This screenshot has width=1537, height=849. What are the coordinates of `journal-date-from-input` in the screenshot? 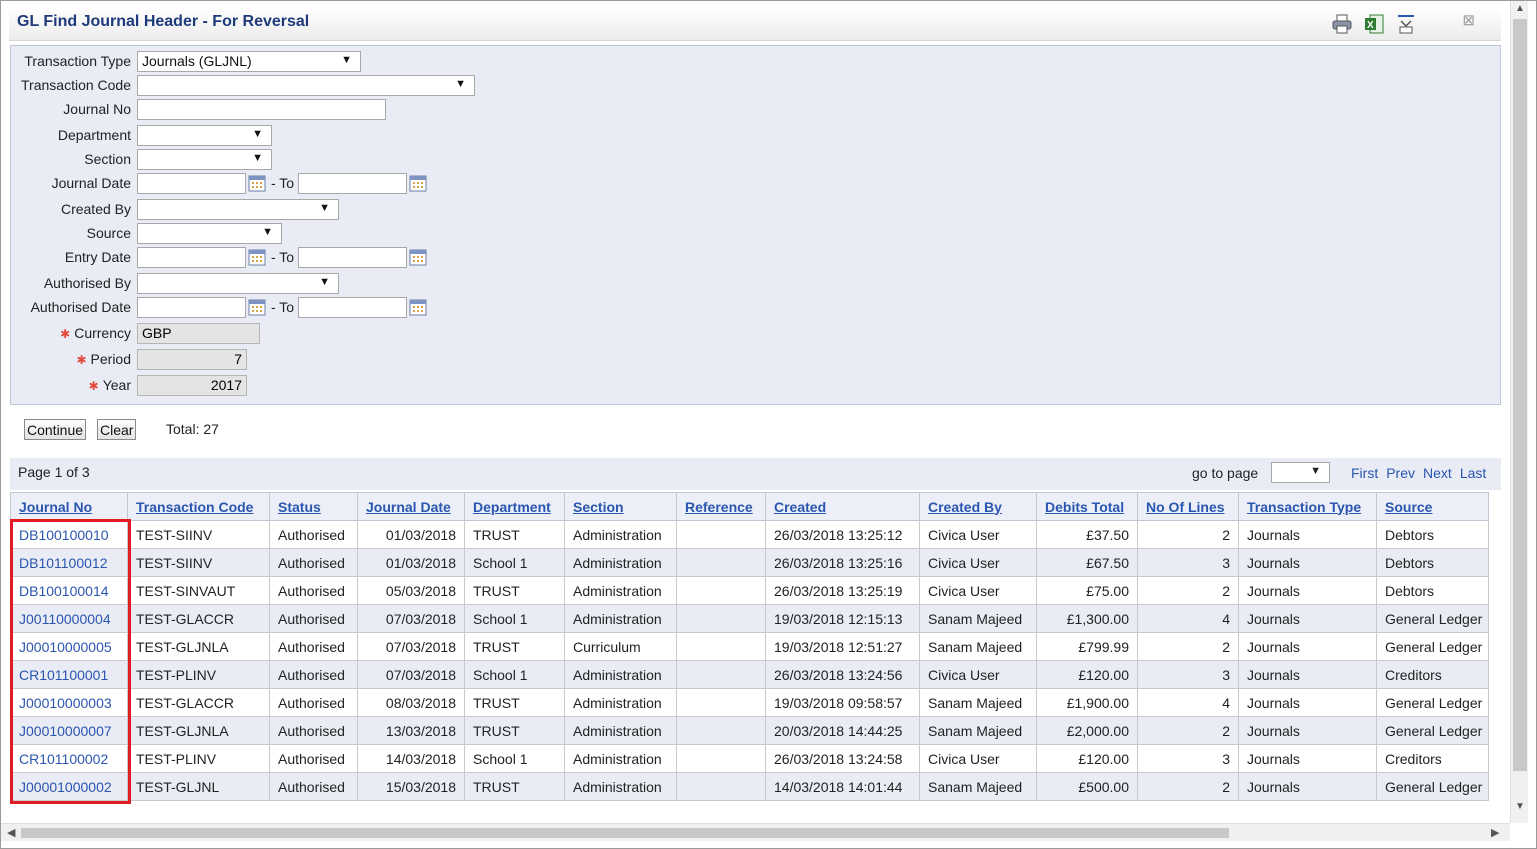 It's located at (191, 183).